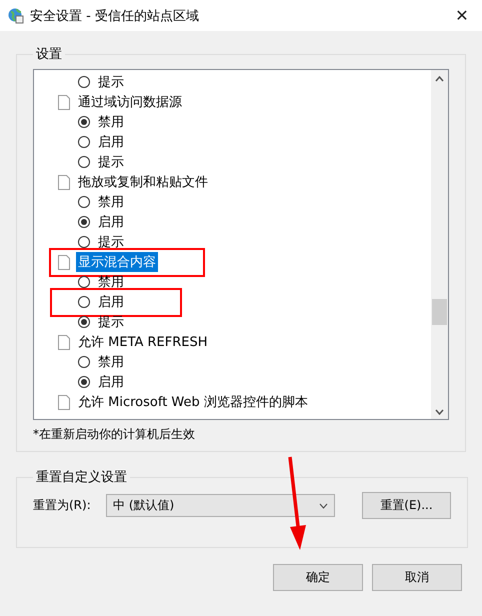  What do you see at coordinates (81, 477) in the screenshot?
I see `group-title: 重置自定义设置` at bounding box center [81, 477].